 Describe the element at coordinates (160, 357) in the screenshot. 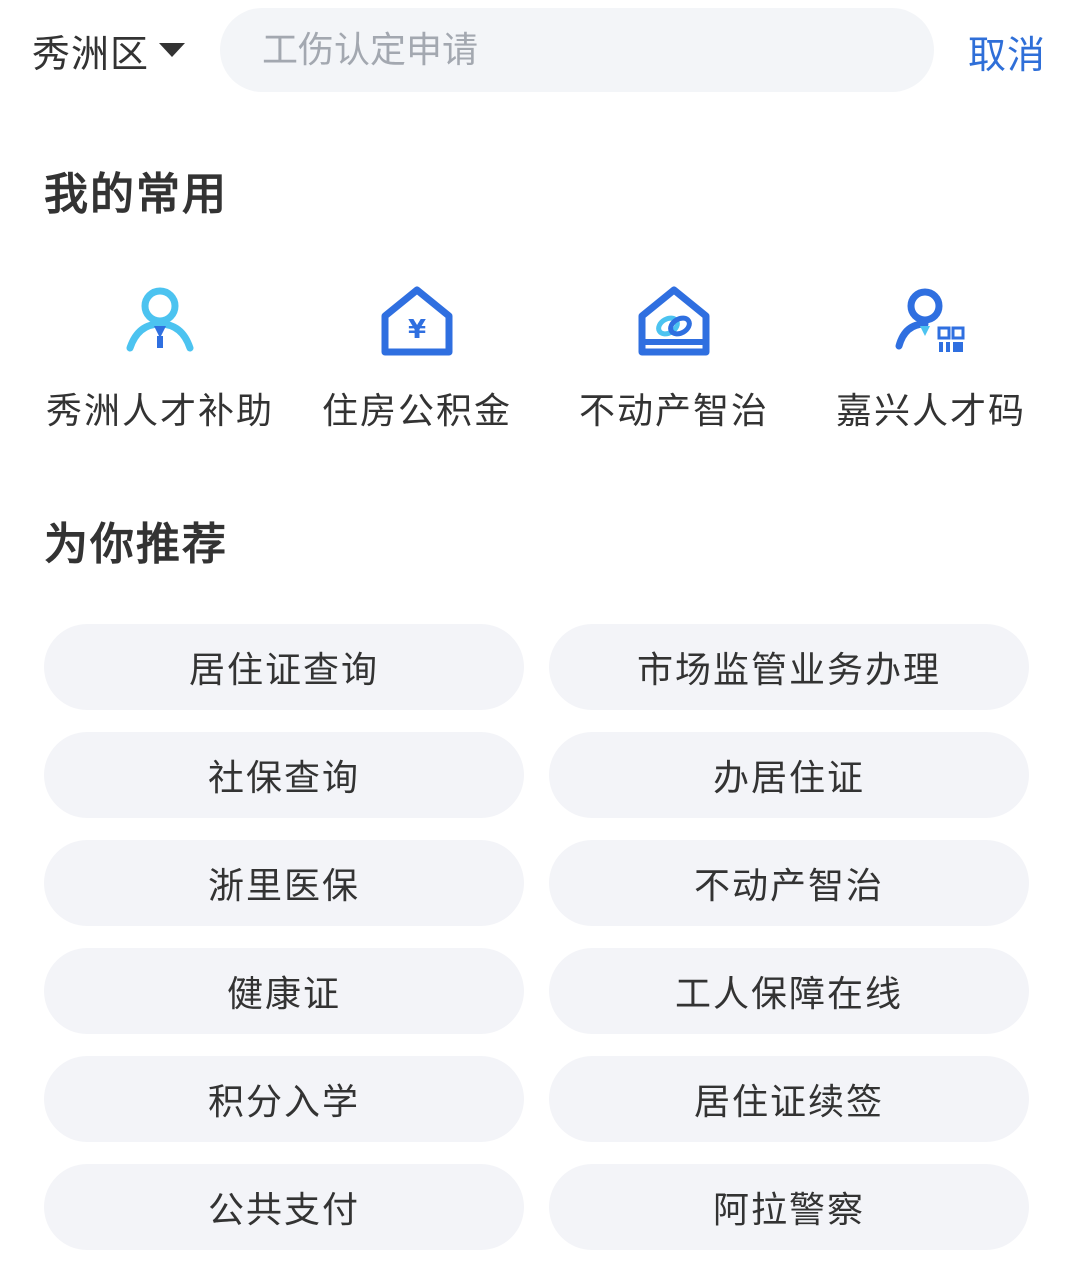

I see `favorite-item-talent-subsidy: 秀洲人才补助` at that location.